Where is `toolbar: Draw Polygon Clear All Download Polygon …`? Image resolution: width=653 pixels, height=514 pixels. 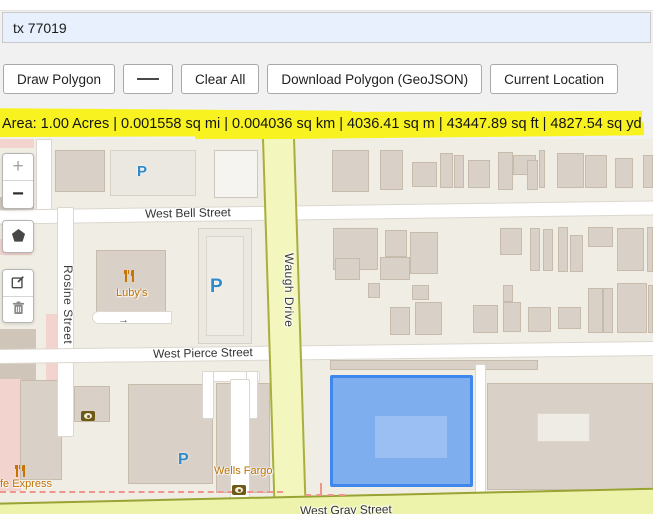
toolbar: Draw Polygon Clear All Download Polygon … is located at coordinates (328, 79).